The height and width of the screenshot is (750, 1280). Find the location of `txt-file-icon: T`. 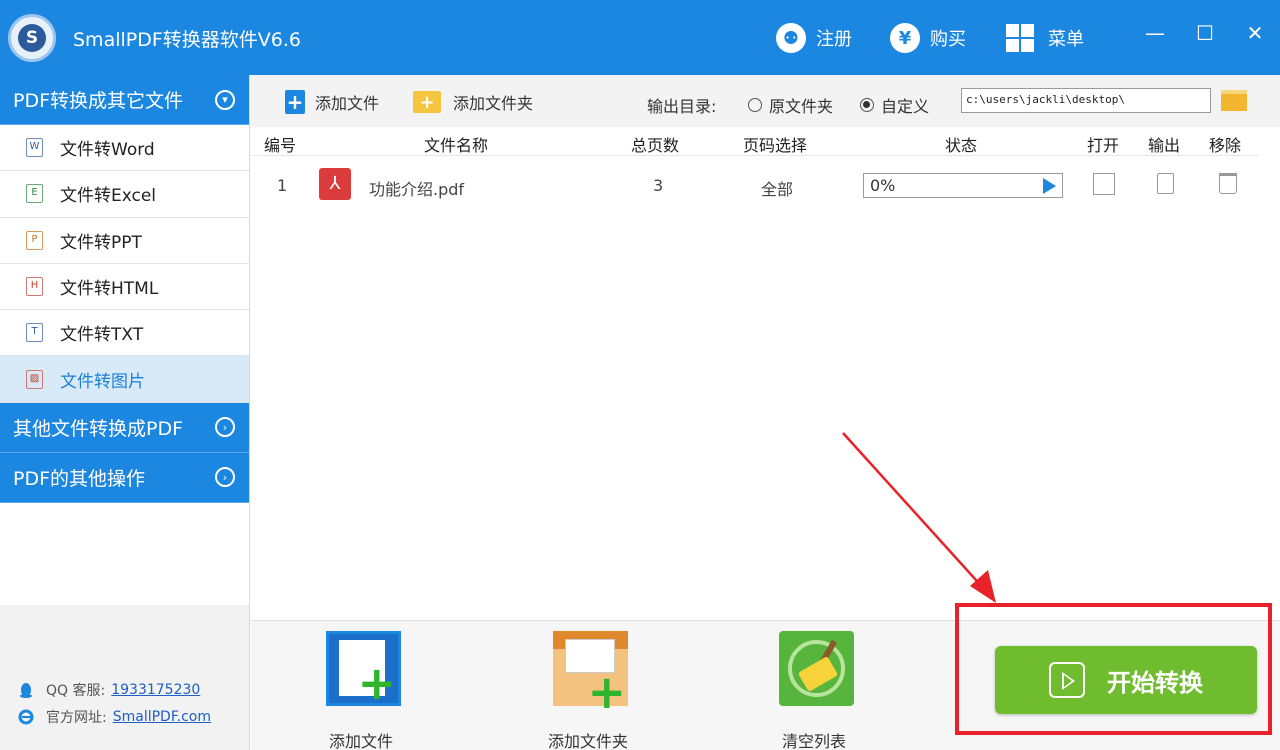

txt-file-icon: T is located at coordinates (34, 333).